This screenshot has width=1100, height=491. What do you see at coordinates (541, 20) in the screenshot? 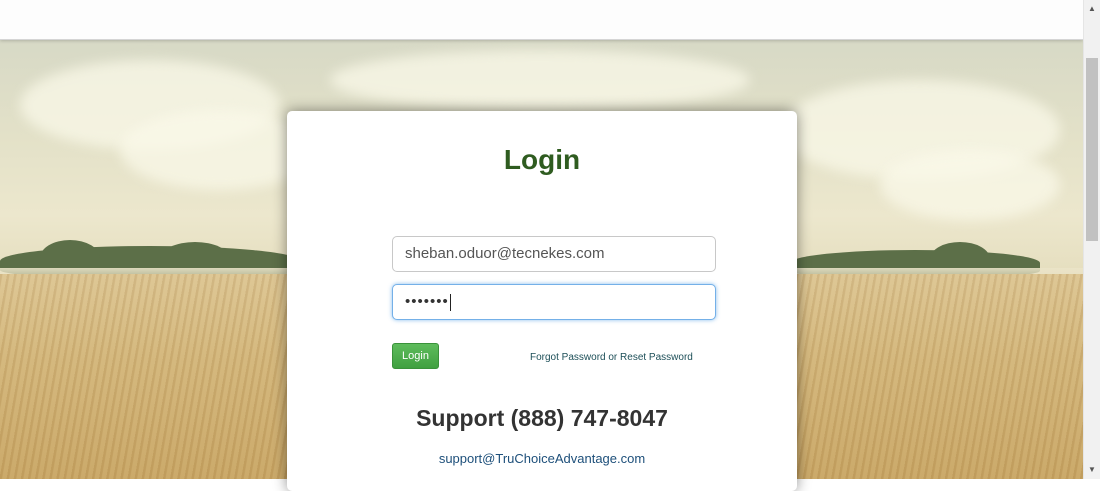
I see `top-header-bar` at bounding box center [541, 20].